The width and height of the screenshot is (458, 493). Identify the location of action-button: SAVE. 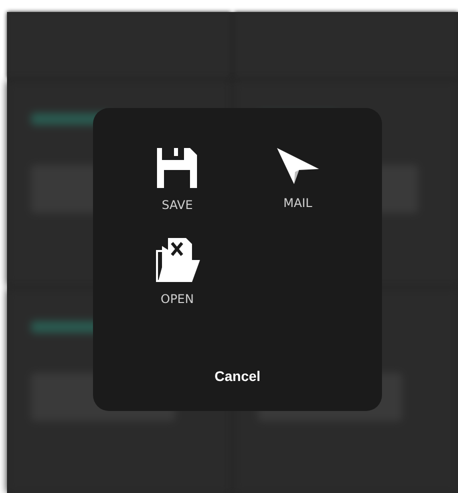
(177, 181).